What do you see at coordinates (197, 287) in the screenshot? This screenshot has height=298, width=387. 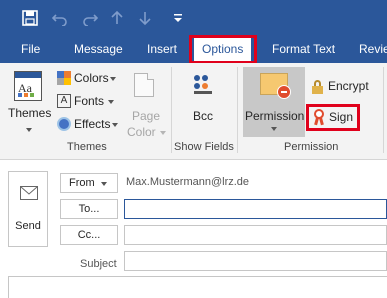 I see `message-body` at bounding box center [197, 287].